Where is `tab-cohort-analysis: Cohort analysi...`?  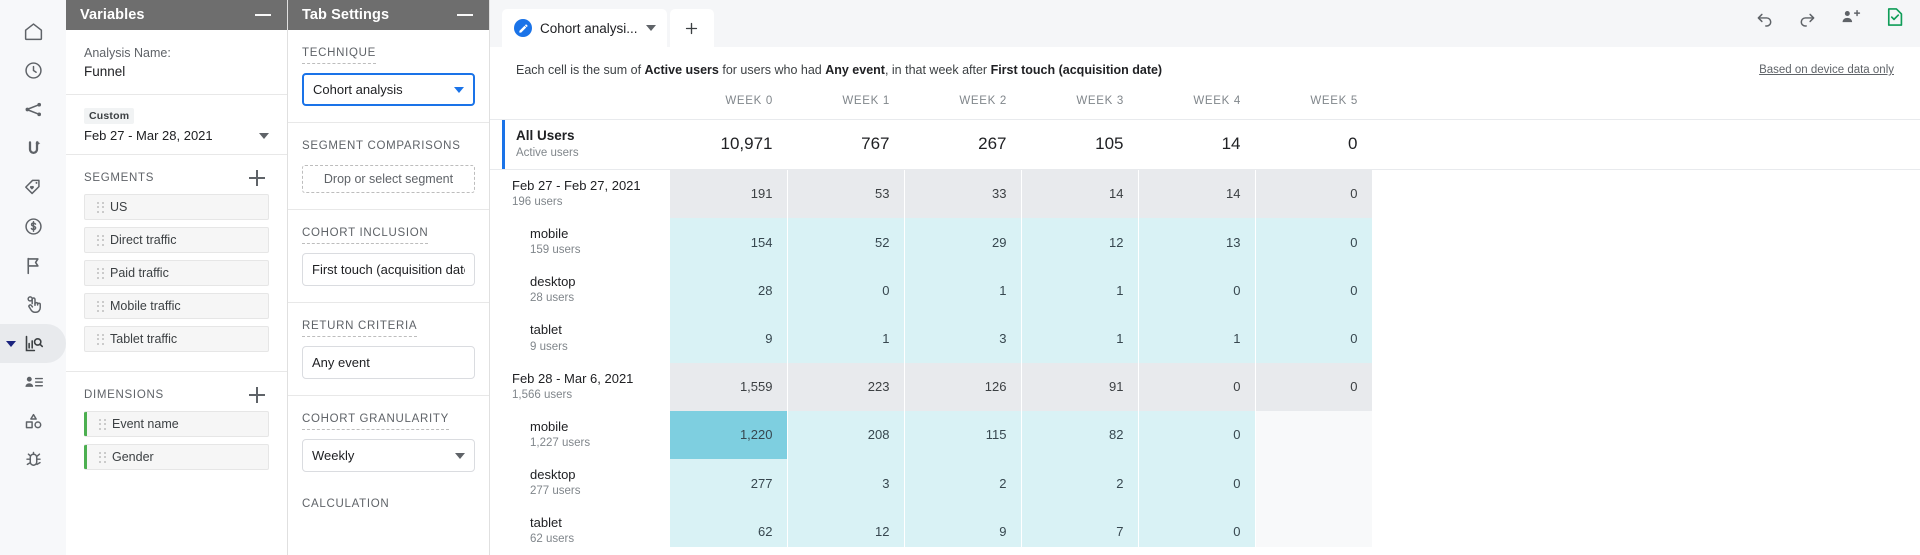 tab-cohort-analysis: Cohort analysi... is located at coordinates (584, 28).